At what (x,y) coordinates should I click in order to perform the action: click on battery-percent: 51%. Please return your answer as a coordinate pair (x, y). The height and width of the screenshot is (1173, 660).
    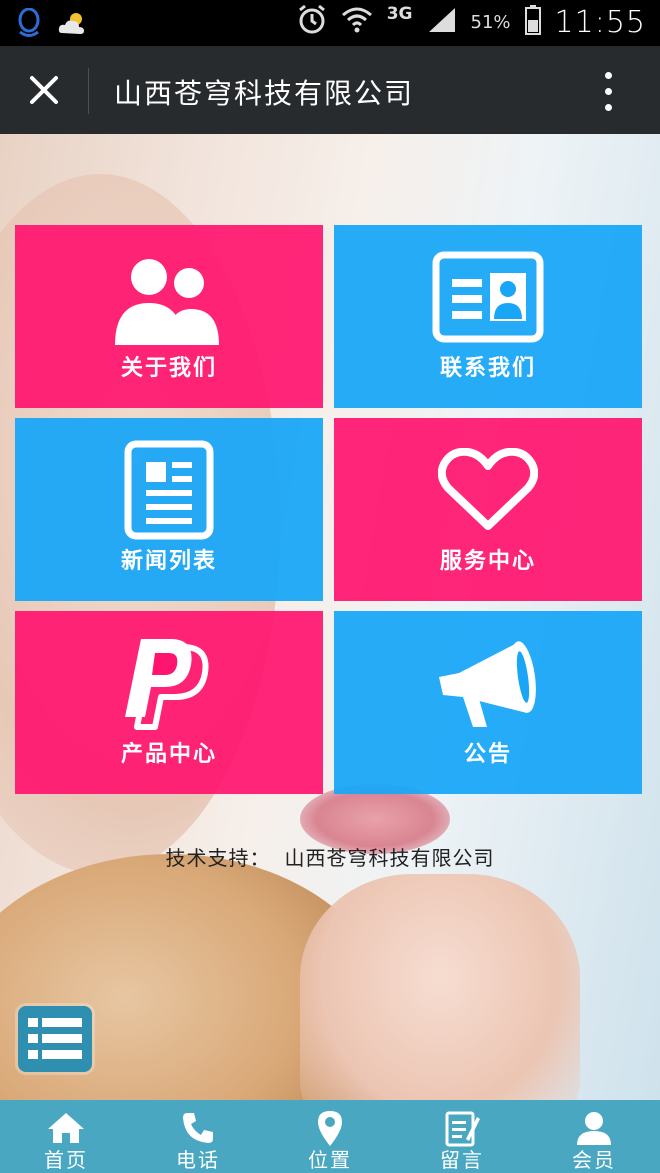
    Looking at the image, I should click on (490, 22).